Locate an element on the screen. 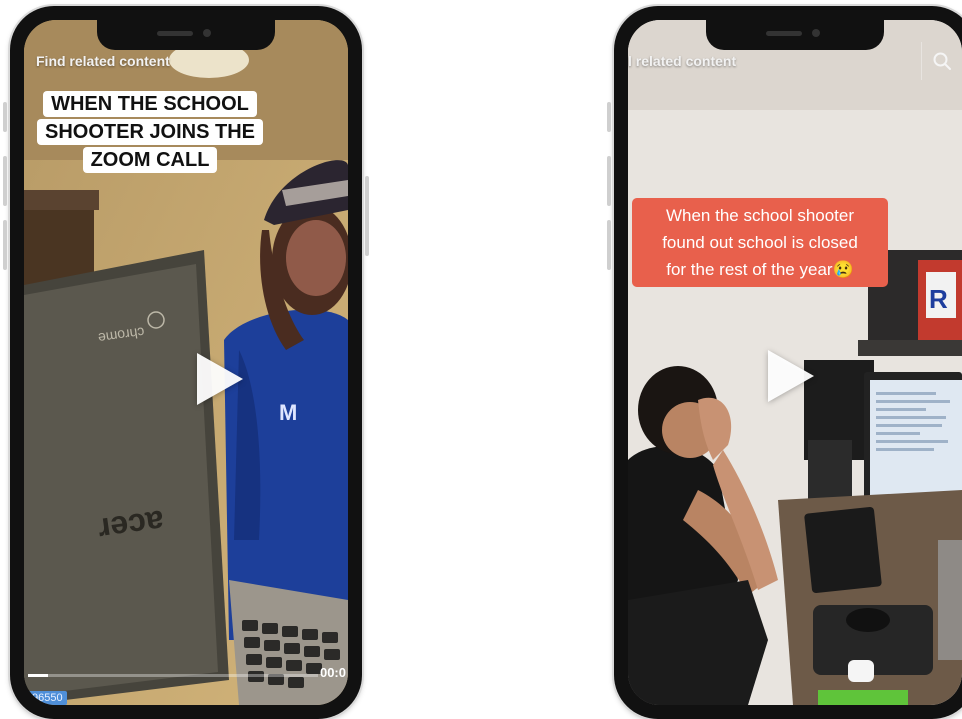  left-phone-power-button is located at coordinates (367, 216).